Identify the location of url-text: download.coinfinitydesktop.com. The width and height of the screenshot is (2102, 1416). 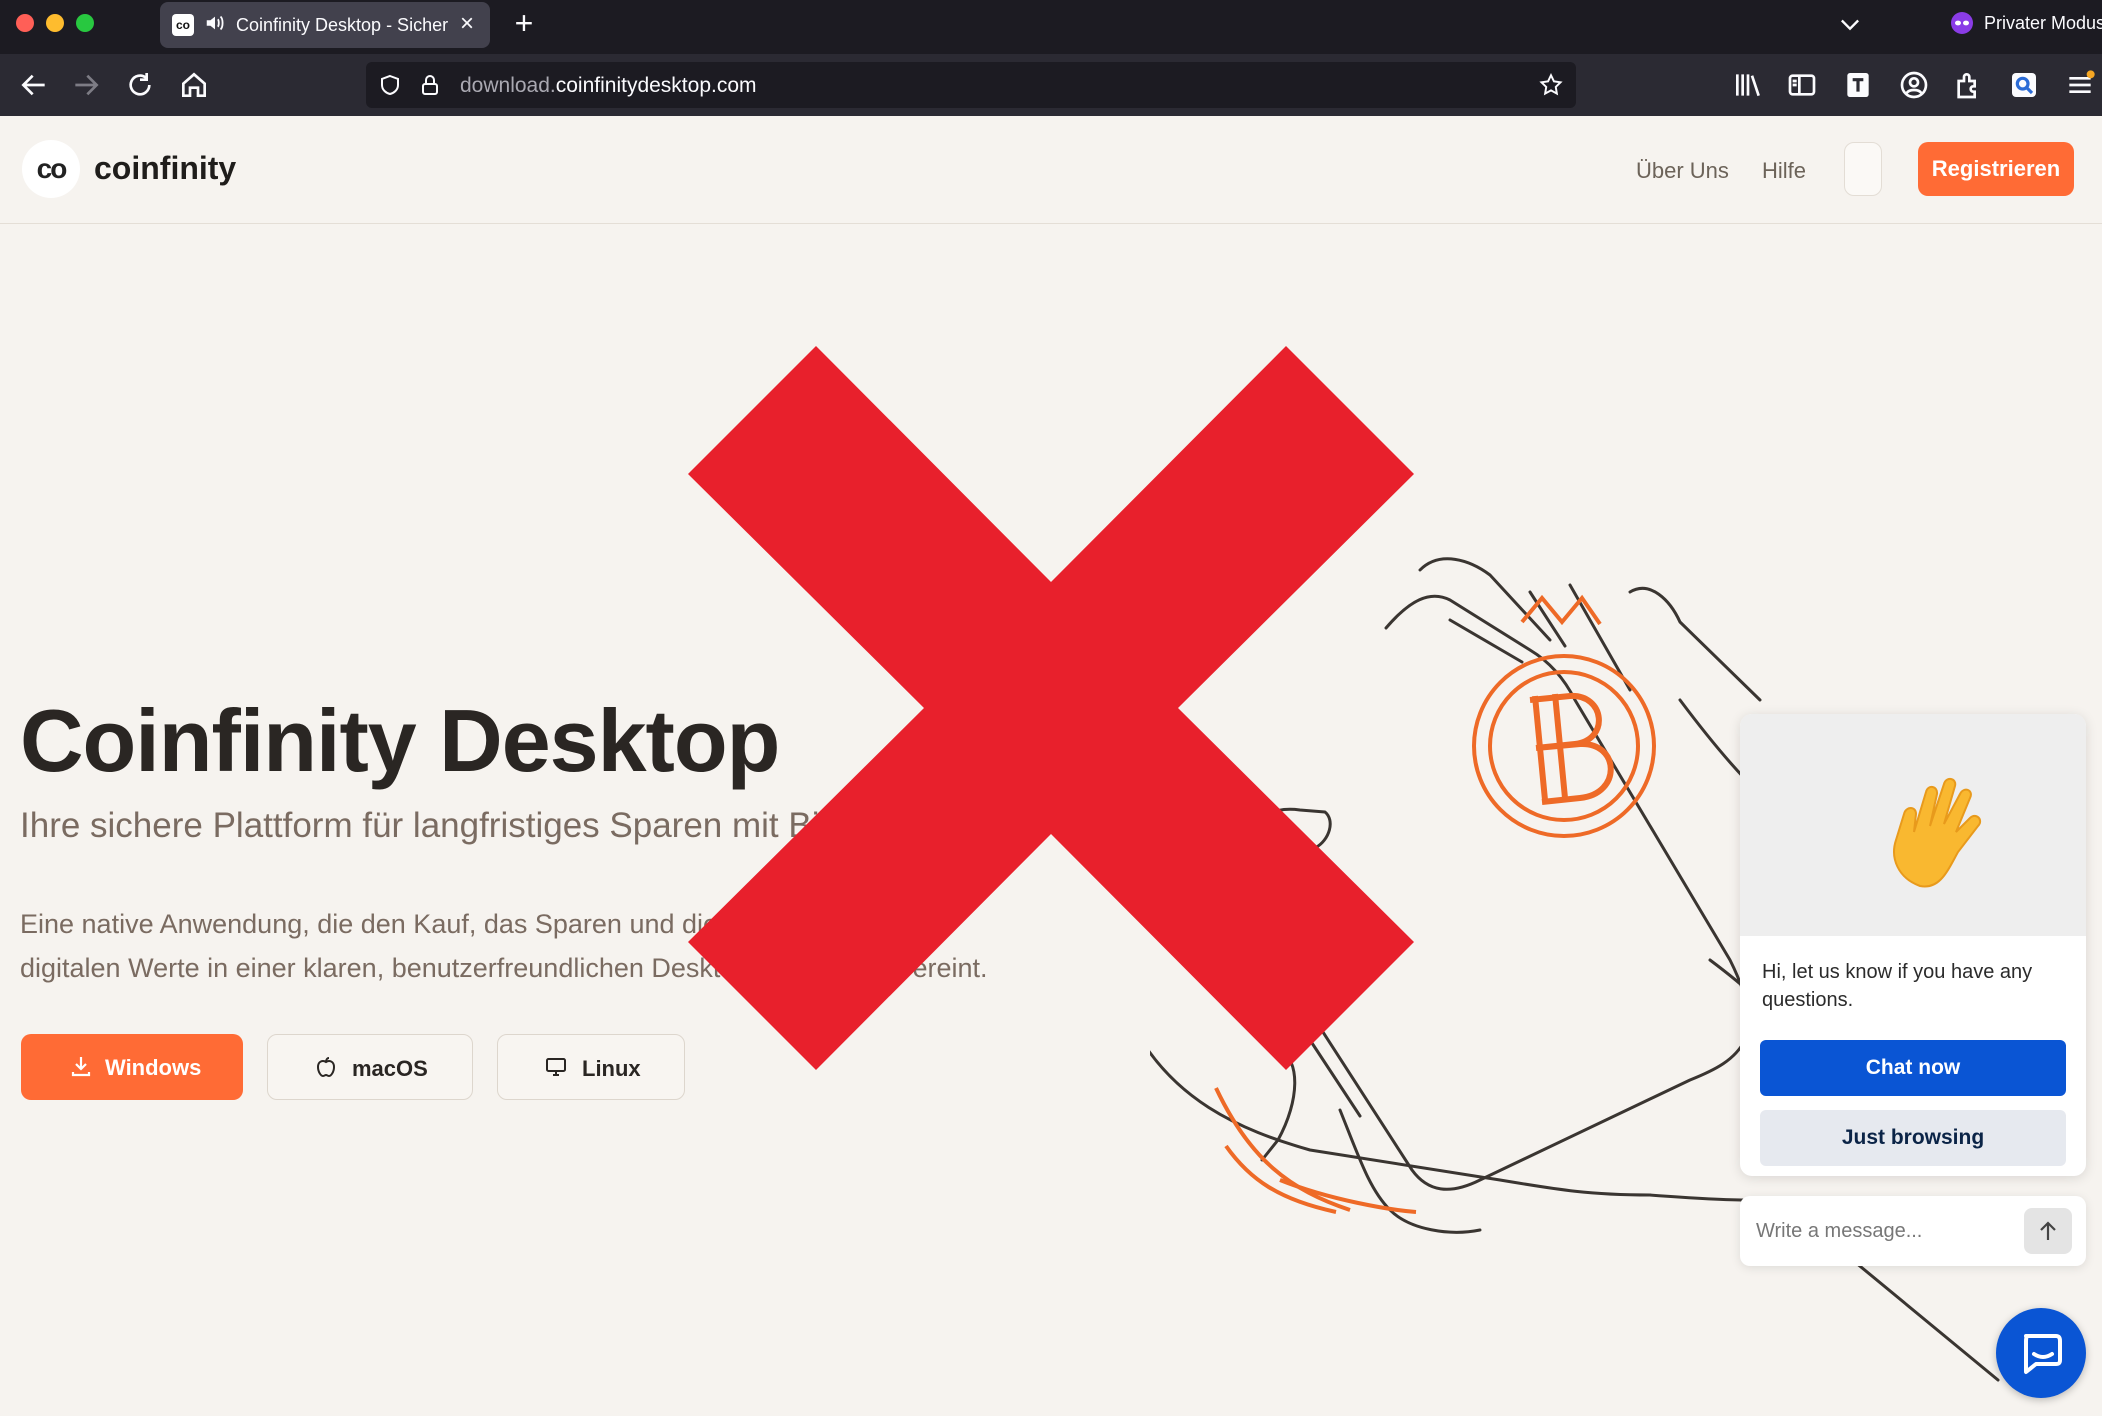
(608, 86).